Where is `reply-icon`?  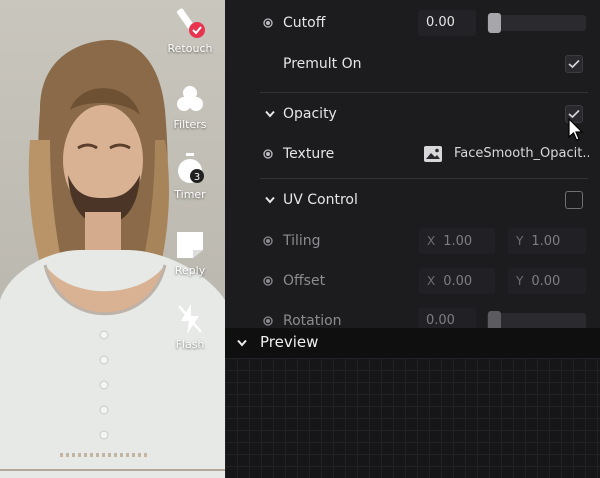
reply-icon is located at coordinates (190, 245).